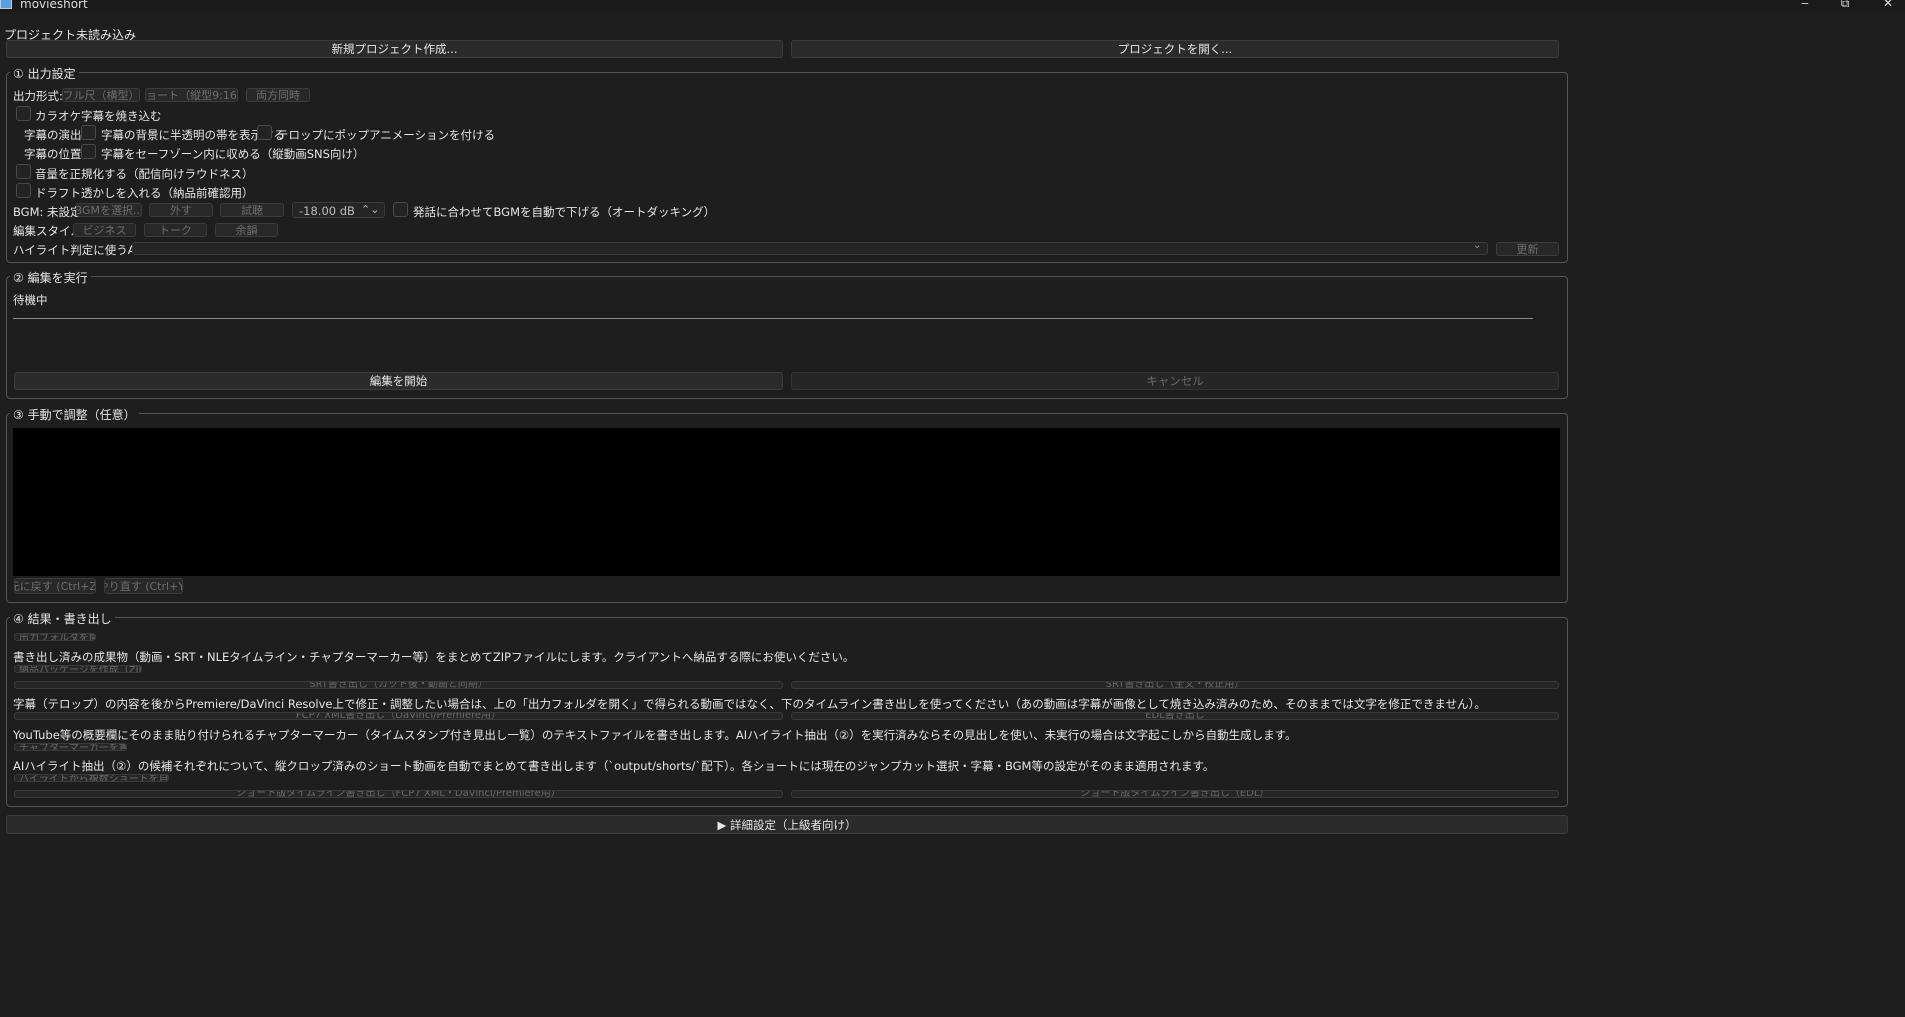 This screenshot has height=1017, width=1905. Describe the element at coordinates (143, 586) in the screenshot. I see `redo-button: やり直す (Ctrl+Y)` at that location.